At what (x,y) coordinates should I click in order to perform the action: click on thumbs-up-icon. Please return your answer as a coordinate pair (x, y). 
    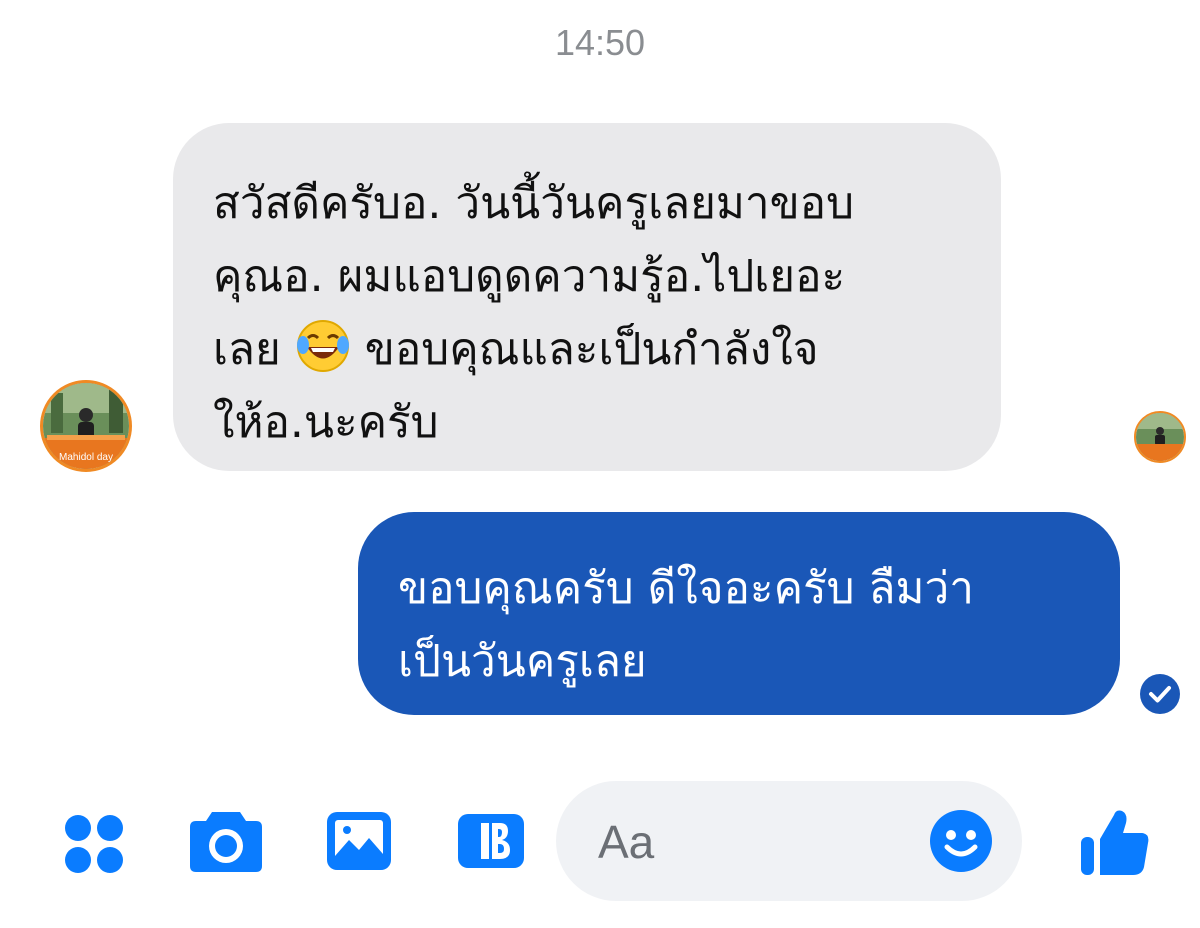
    Looking at the image, I should click on (1115, 841).